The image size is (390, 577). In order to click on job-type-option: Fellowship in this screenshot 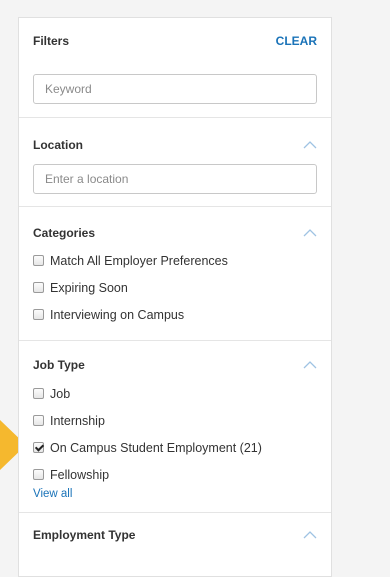, I will do `click(175, 474)`.